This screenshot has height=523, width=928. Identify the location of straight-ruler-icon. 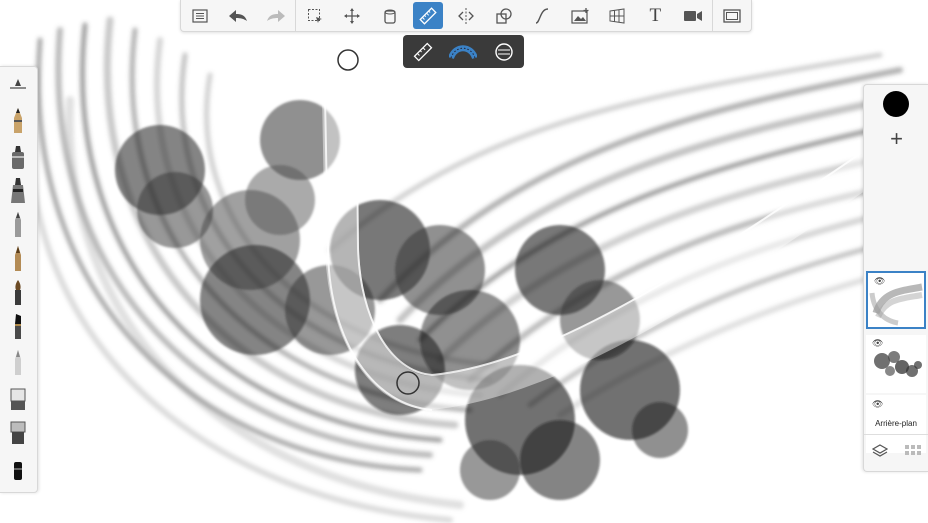
(423, 52).